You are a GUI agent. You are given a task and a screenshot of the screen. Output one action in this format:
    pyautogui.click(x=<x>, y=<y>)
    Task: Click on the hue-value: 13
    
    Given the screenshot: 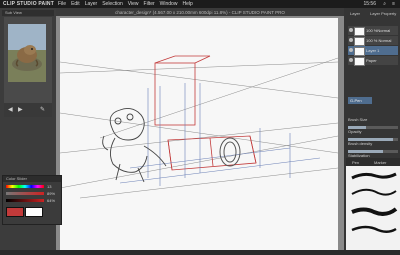 What is the action you would take?
    pyautogui.click(x=49, y=186)
    